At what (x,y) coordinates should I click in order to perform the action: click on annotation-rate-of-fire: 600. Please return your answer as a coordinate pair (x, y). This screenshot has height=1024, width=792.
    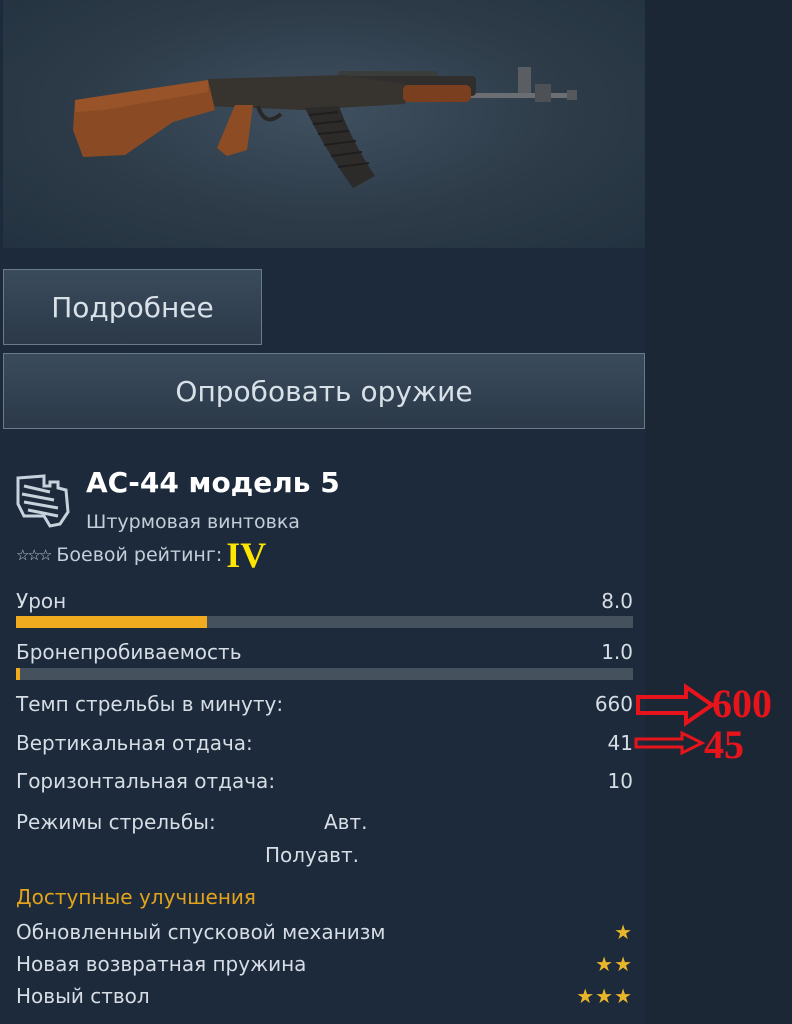
    Looking at the image, I should click on (742, 703).